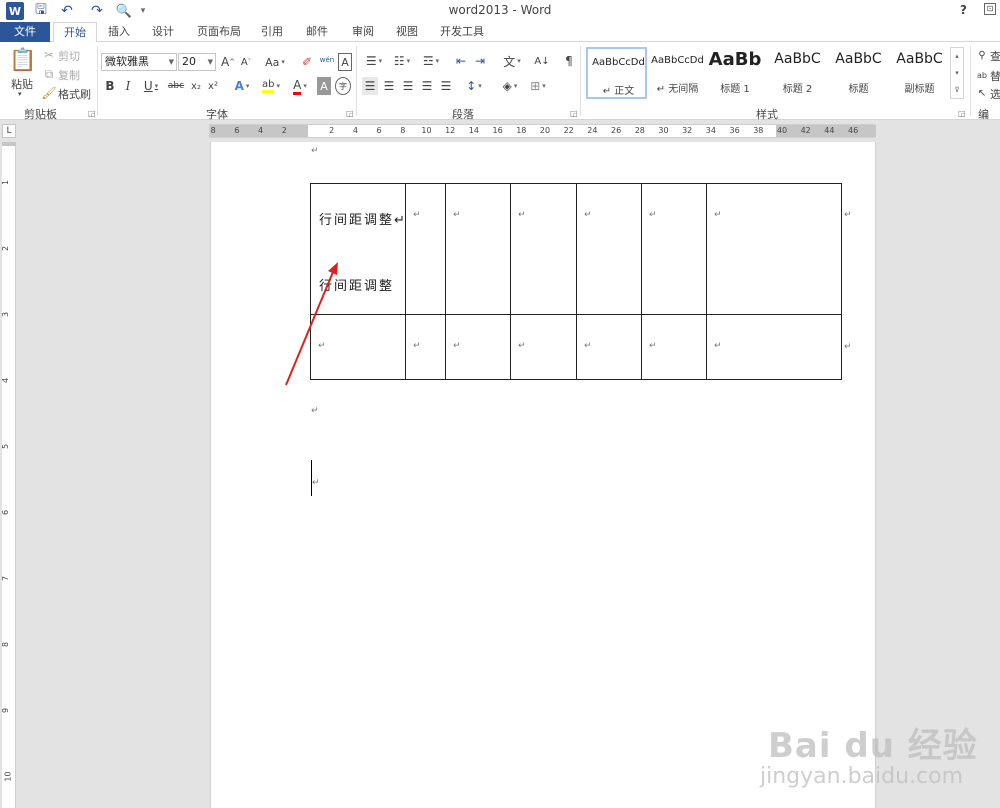 The width and height of the screenshot is (1000, 808). I want to click on tab-developer: 开发工具, so click(462, 32).